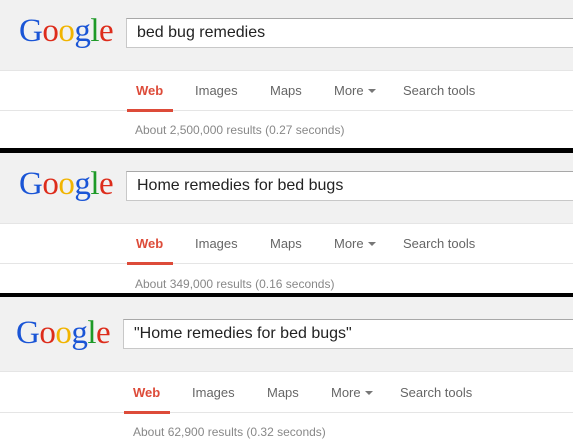 This screenshot has height=444, width=573. What do you see at coordinates (240, 130) in the screenshot?
I see `result-stats: About 2,500,000 results (0.27 seconds)` at bounding box center [240, 130].